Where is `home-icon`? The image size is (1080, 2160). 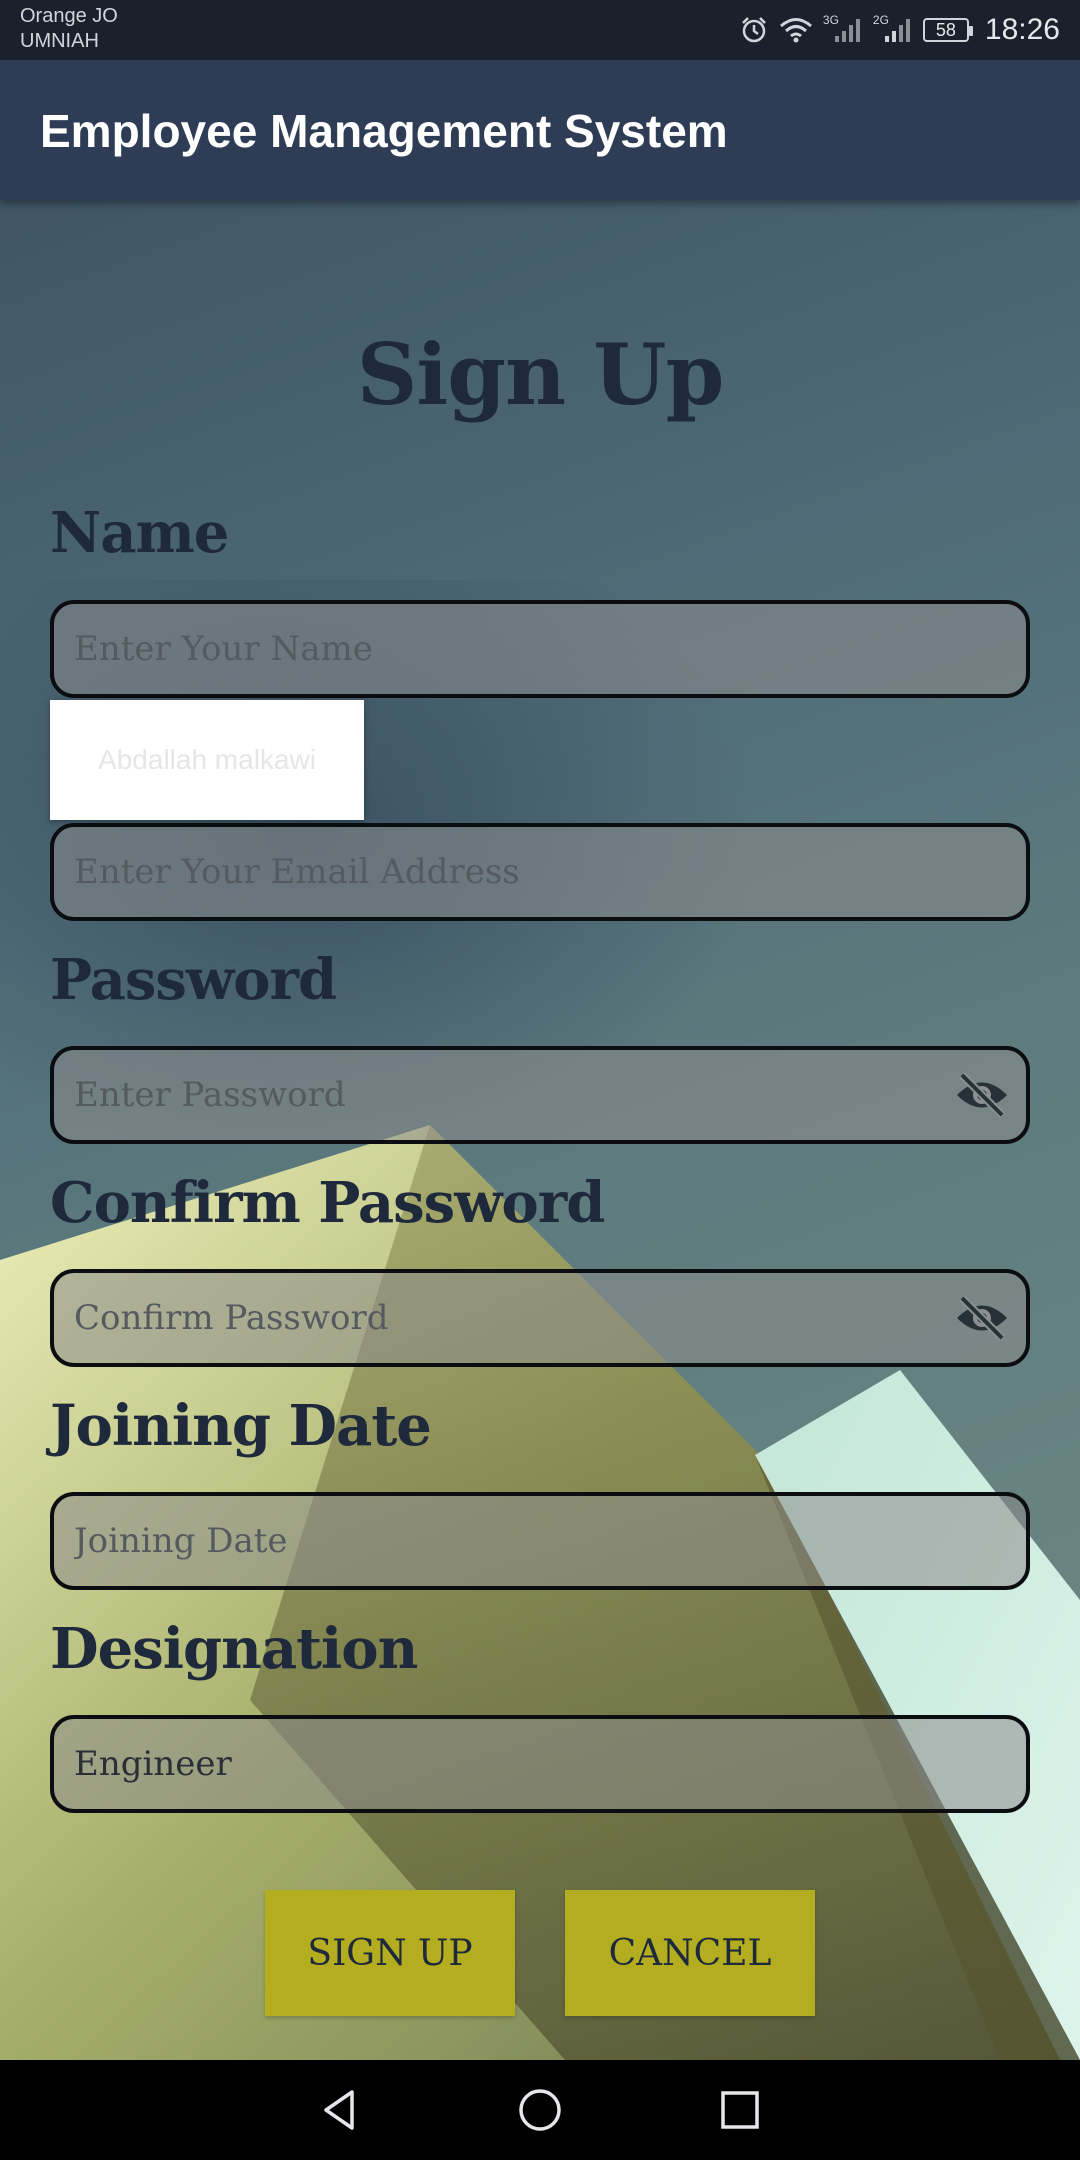
home-icon is located at coordinates (540, 2110).